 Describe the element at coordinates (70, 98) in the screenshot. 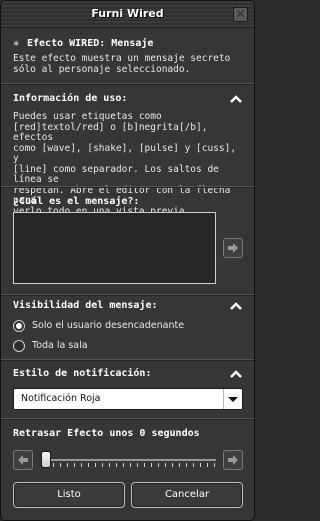

I see `usage-info-heading: Información de uso:` at that location.